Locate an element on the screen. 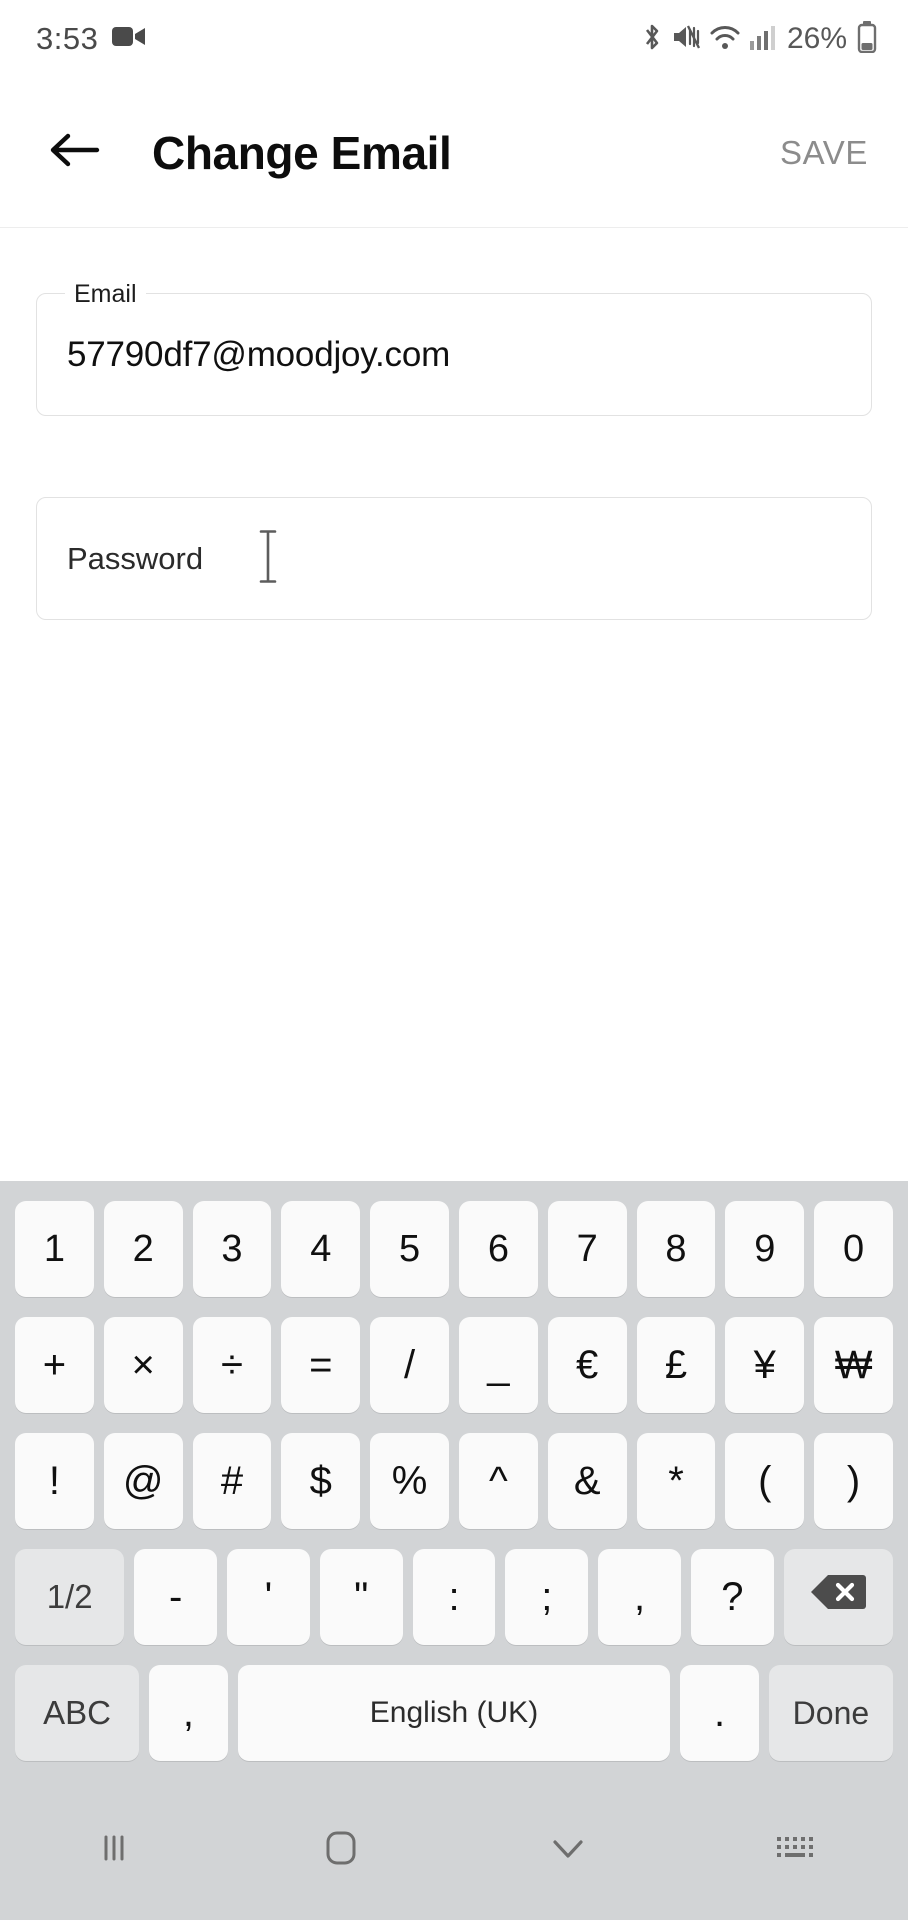 The image size is (908, 1920). key-yen: ¥ is located at coordinates (765, 1365).